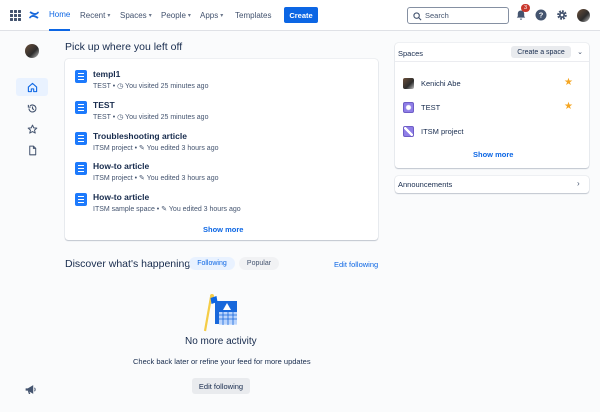  I want to click on search-icon, so click(417, 16).